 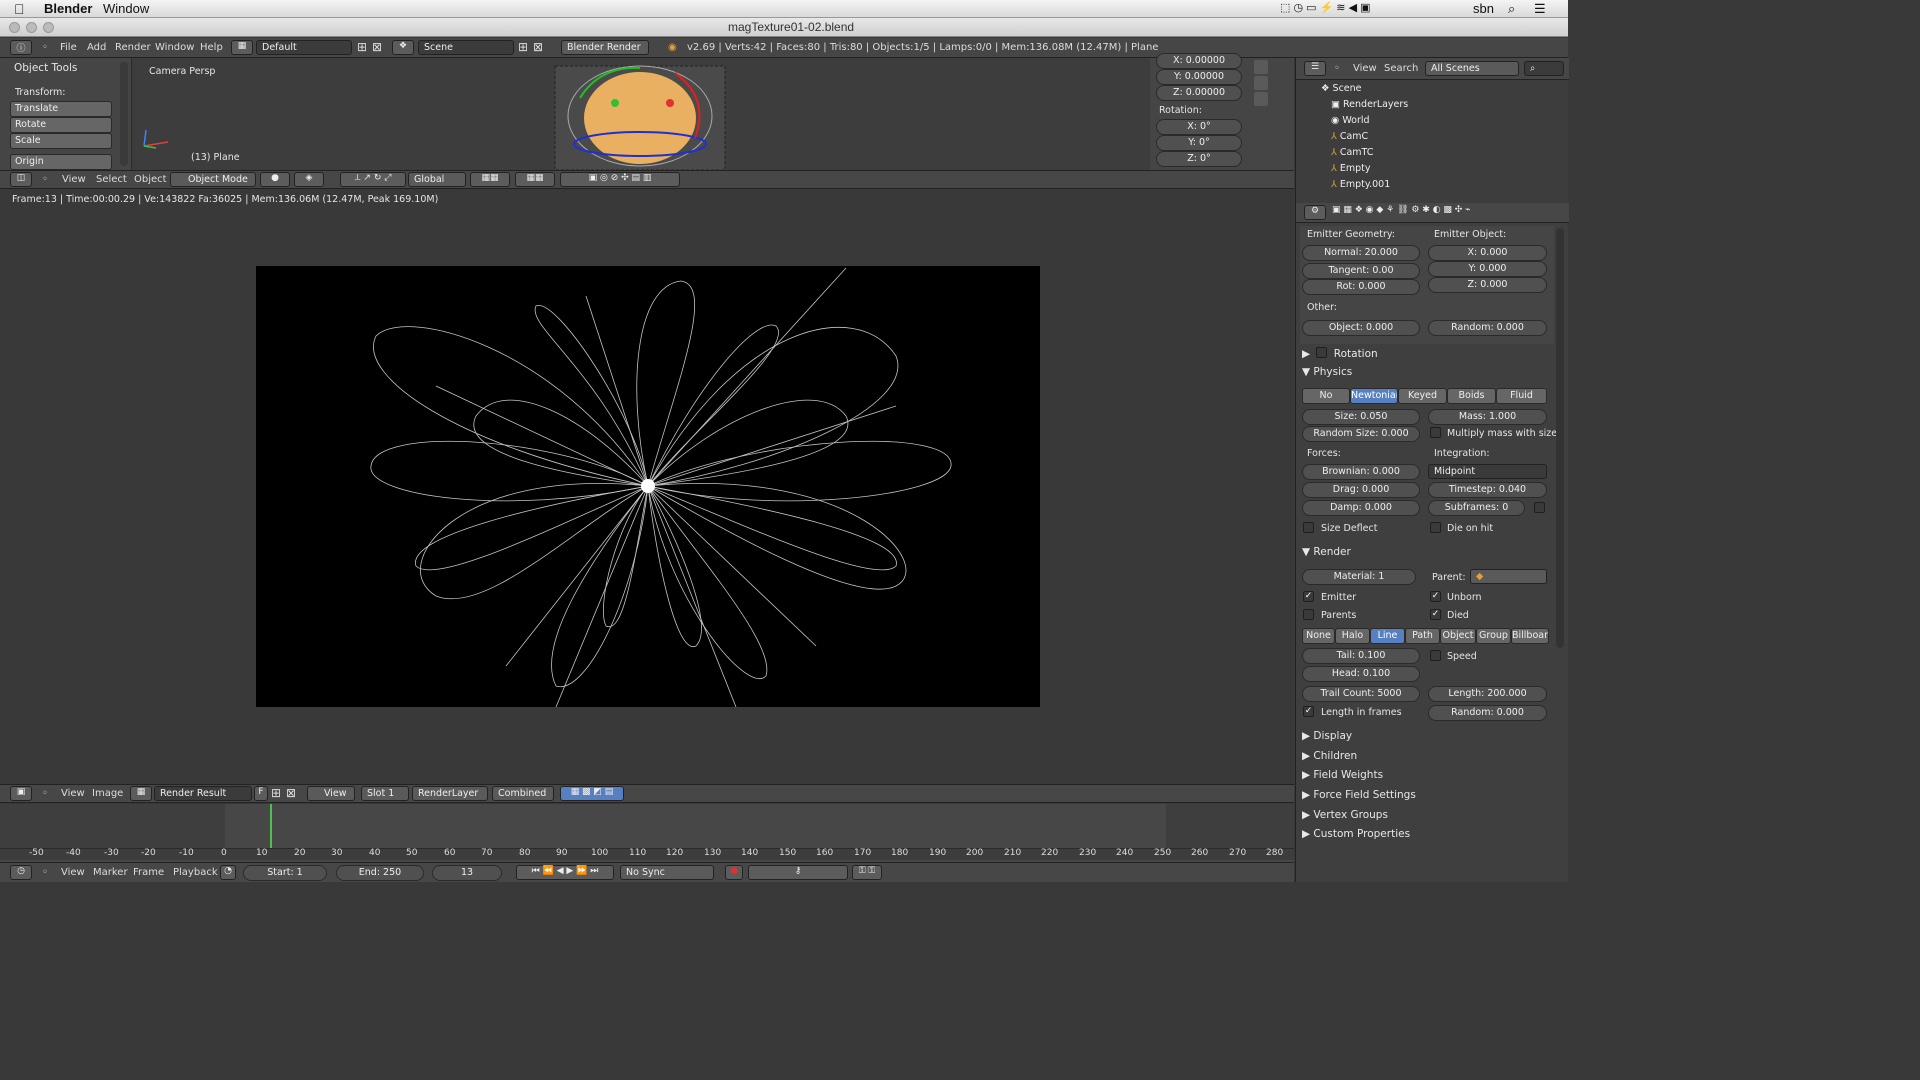 I want to click on rotation-checkbox, so click(x=1322, y=352).